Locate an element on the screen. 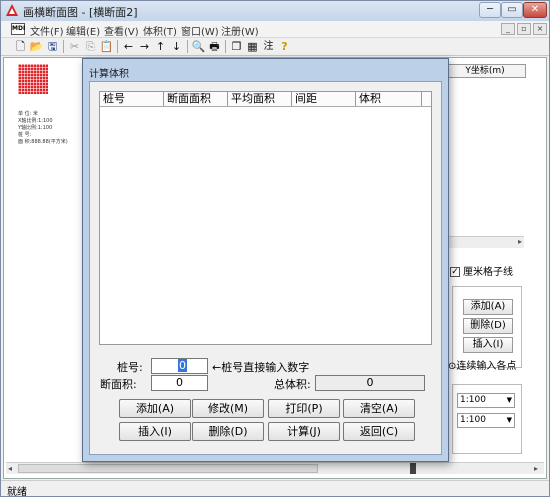 This screenshot has width=550, height=497. menu-edit: 编辑(E) is located at coordinates (83, 30).